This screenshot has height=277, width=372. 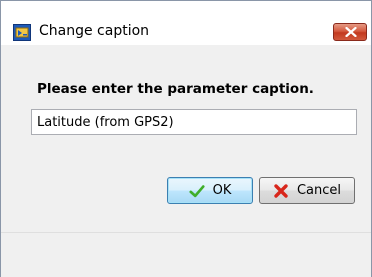 I want to click on app-icon, so click(x=22, y=32).